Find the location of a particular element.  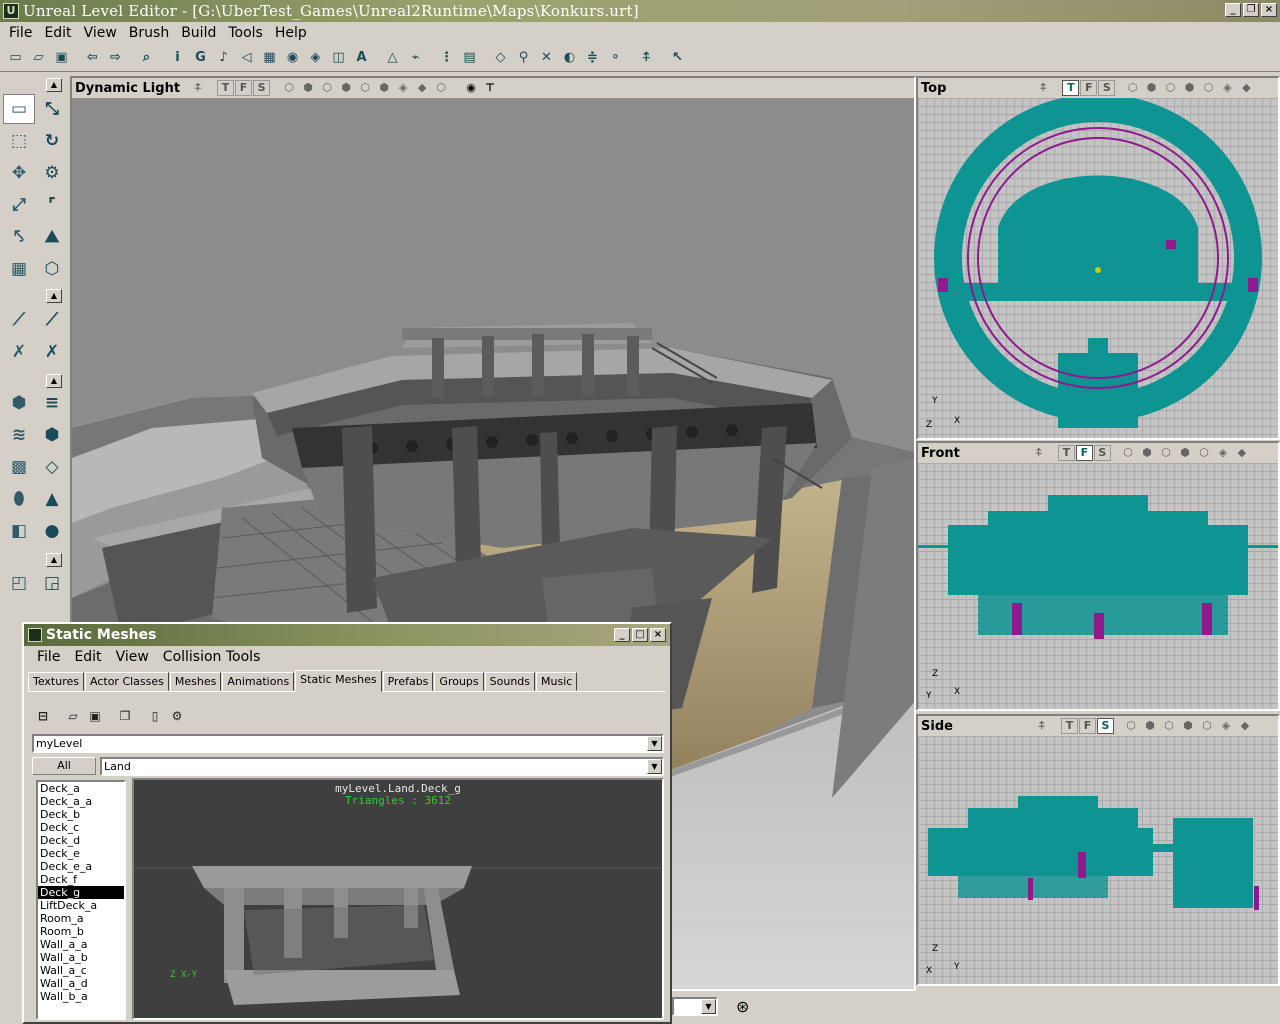

toggle-t-button: T is located at coordinates (1071, 88).